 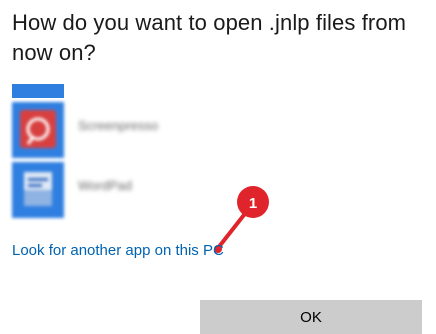 What do you see at coordinates (311, 317) in the screenshot?
I see `ok-button: OK` at bounding box center [311, 317].